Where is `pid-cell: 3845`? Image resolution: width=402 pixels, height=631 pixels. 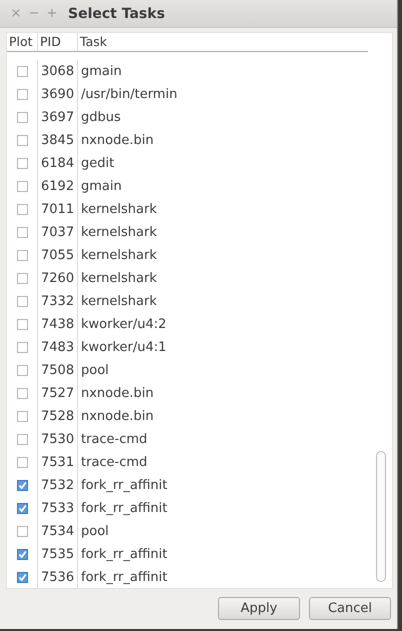 pid-cell: 3845 is located at coordinates (57, 140).